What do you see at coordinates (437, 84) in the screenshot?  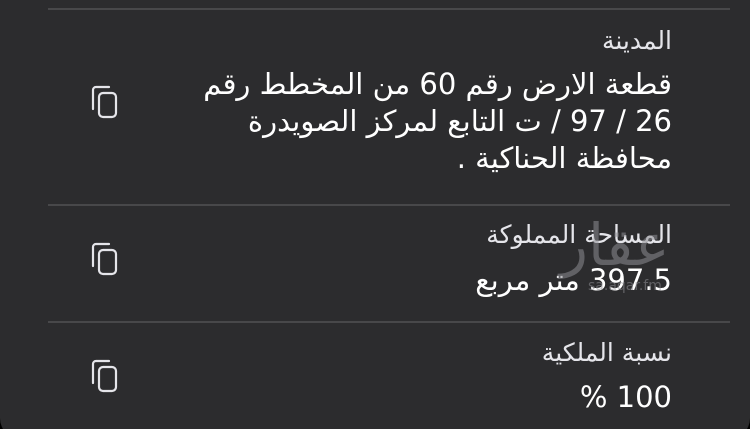 I see `value-line: قطعة الارض رقم 60 من المخطط رقم` at bounding box center [437, 84].